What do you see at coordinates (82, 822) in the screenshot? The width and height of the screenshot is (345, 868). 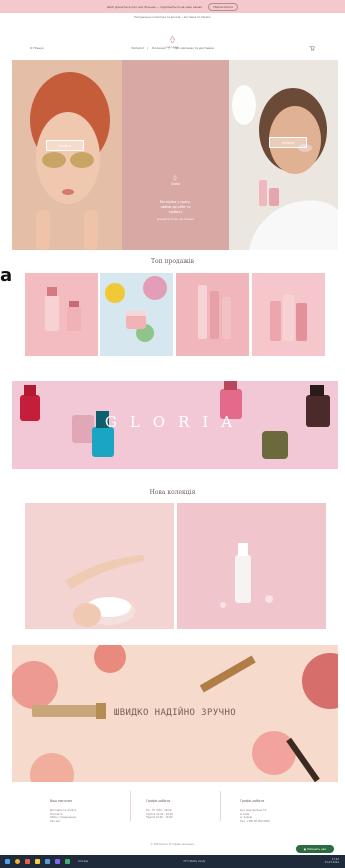 I see `footer-link: Про нас` at bounding box center [82, 822].